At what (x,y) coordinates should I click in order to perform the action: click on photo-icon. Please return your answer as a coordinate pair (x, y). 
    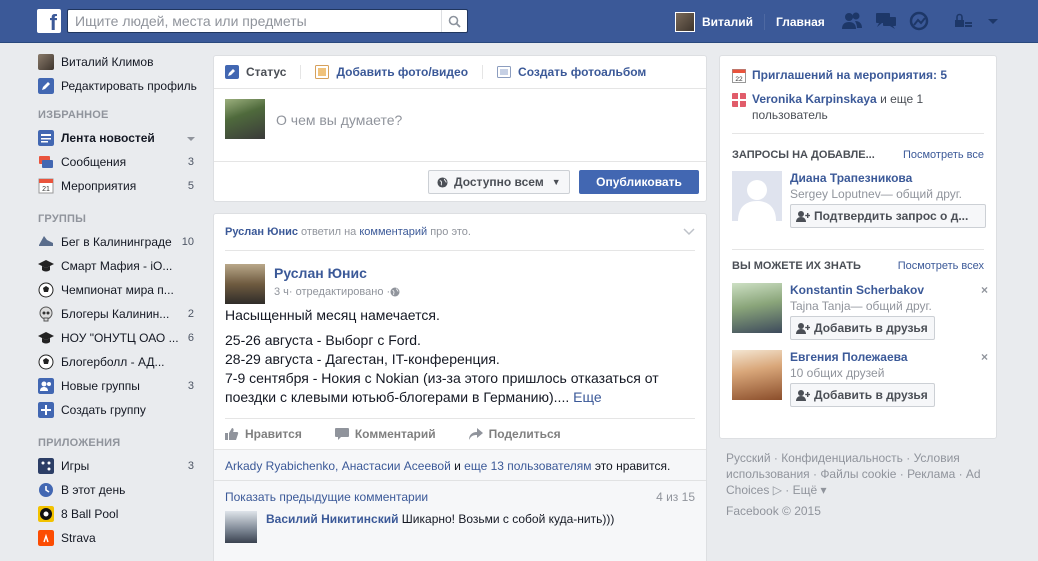
    Looking at the image, I should click on (322, 72).